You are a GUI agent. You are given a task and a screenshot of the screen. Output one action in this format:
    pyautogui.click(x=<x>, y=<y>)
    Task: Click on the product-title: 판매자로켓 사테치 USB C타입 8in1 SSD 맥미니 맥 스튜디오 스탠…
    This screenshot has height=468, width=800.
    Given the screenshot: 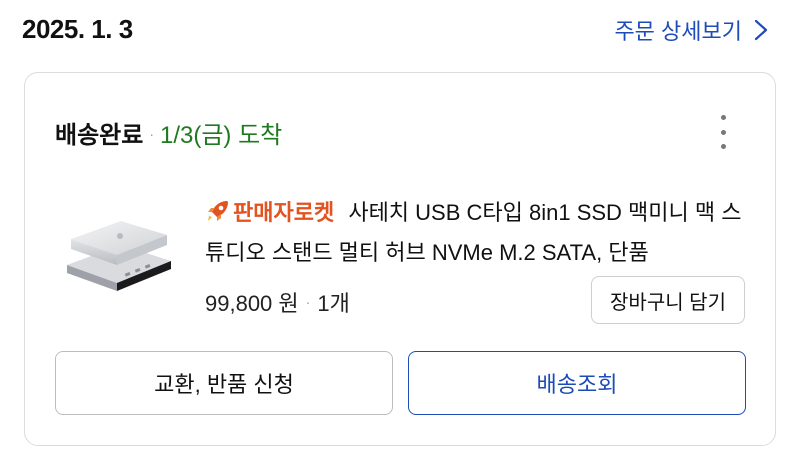 What is the action you would take?
    pyautogui.click(x=477, y=233)
    